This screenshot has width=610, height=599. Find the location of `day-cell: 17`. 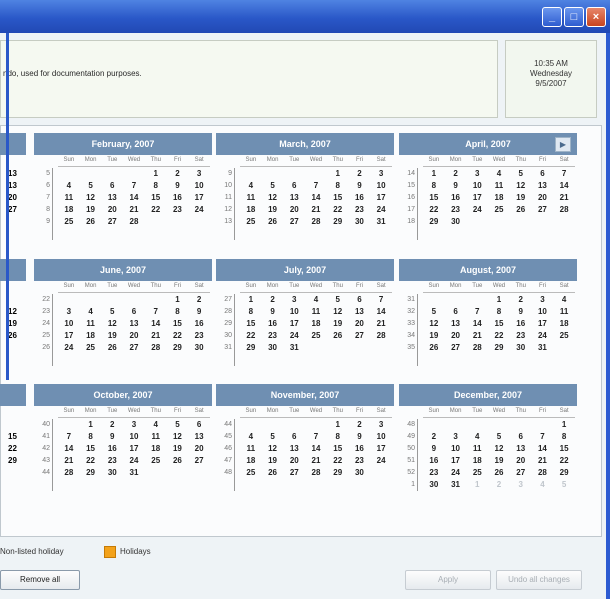

day-cell: 17 is located at coordinates (294, 324).